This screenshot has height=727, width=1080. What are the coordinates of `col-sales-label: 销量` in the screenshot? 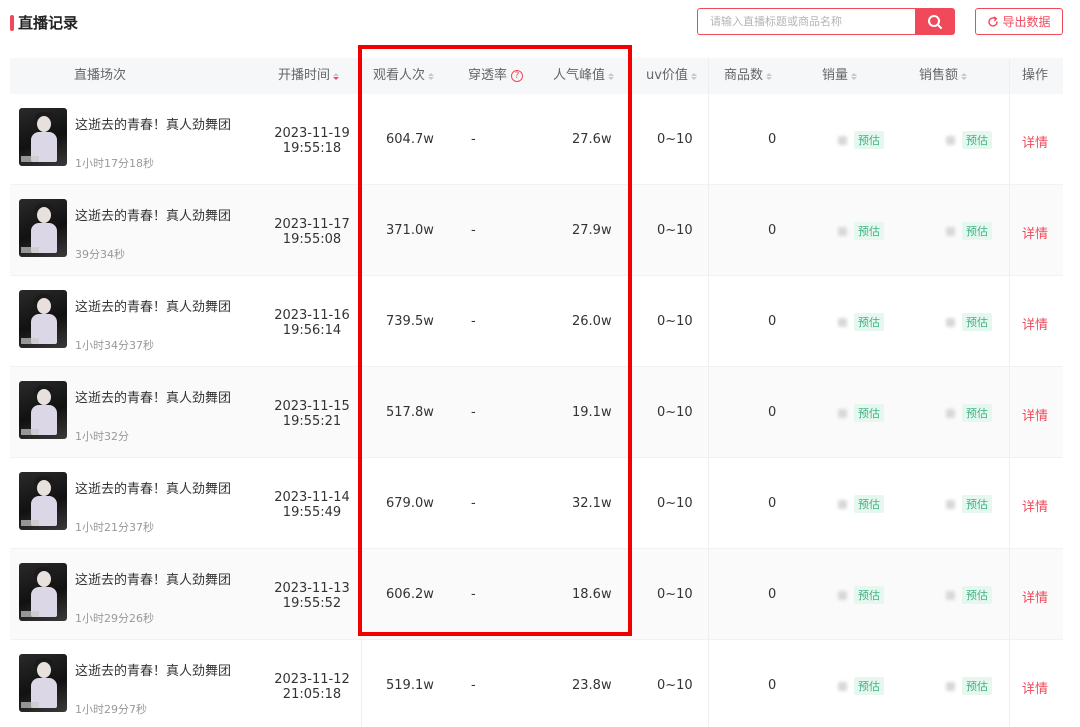 It's located at (835, 75).